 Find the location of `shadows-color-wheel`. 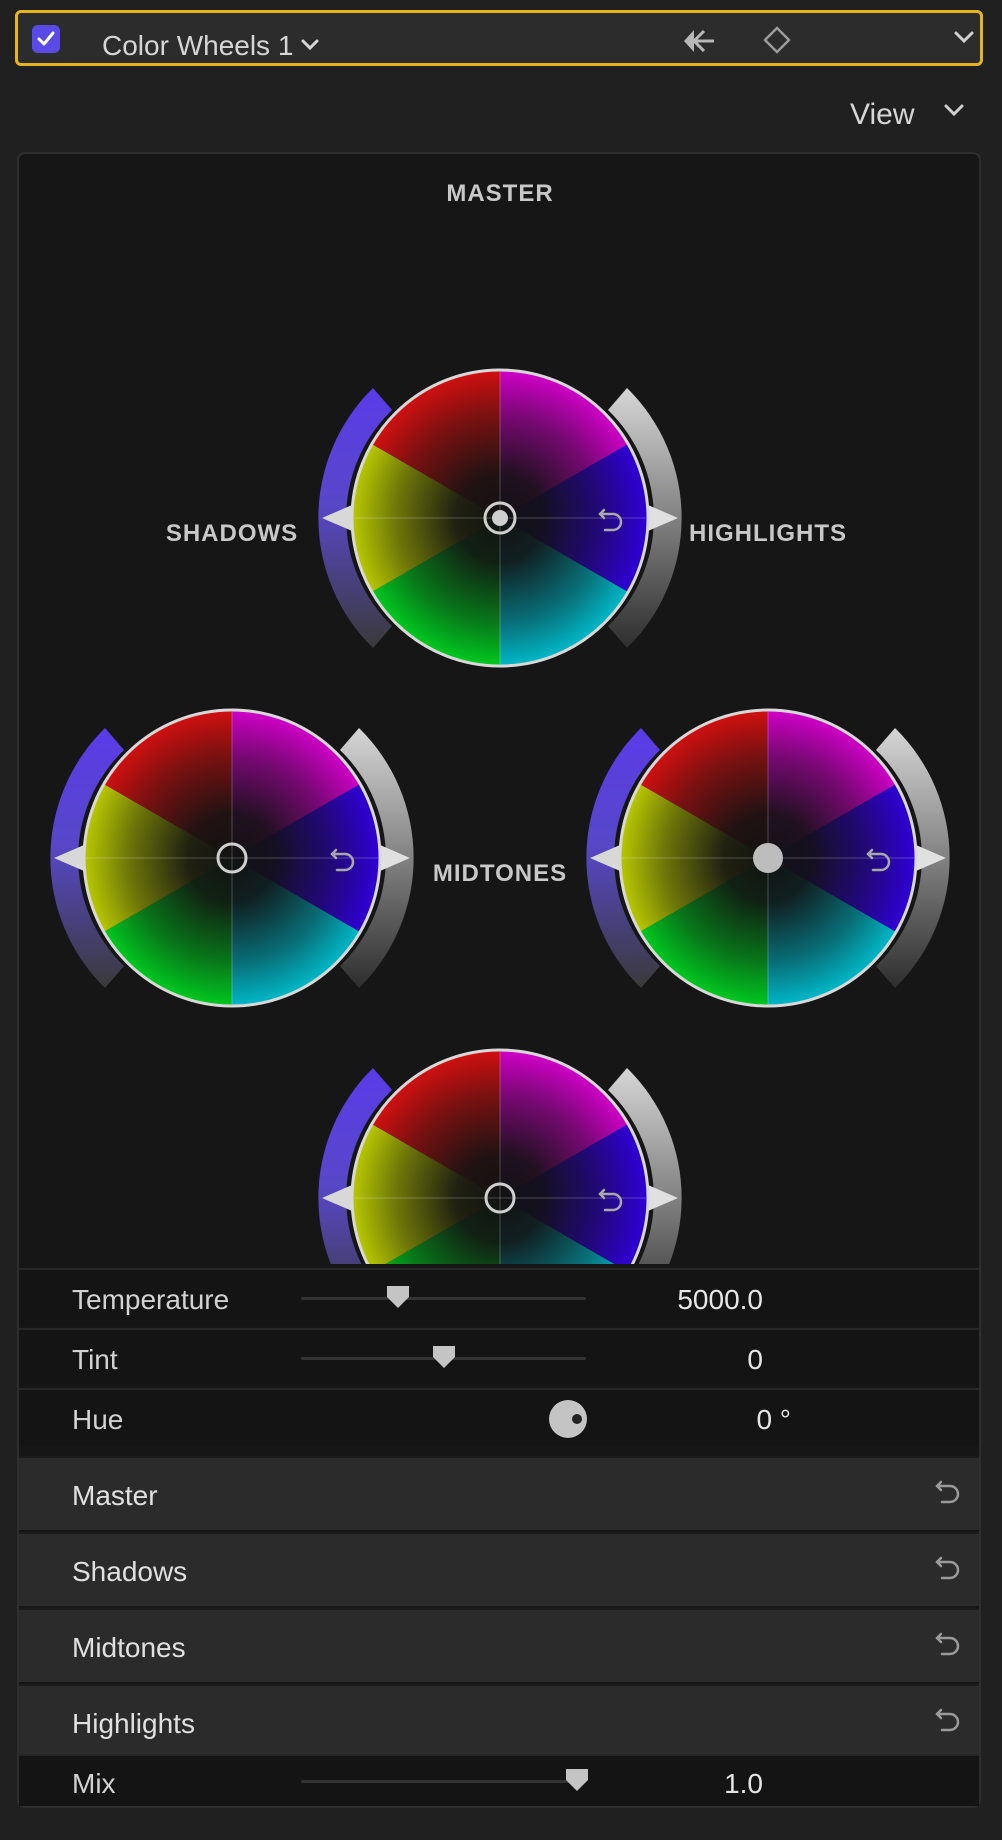

shadows-color-wheel is located at coordinates (232, 858).